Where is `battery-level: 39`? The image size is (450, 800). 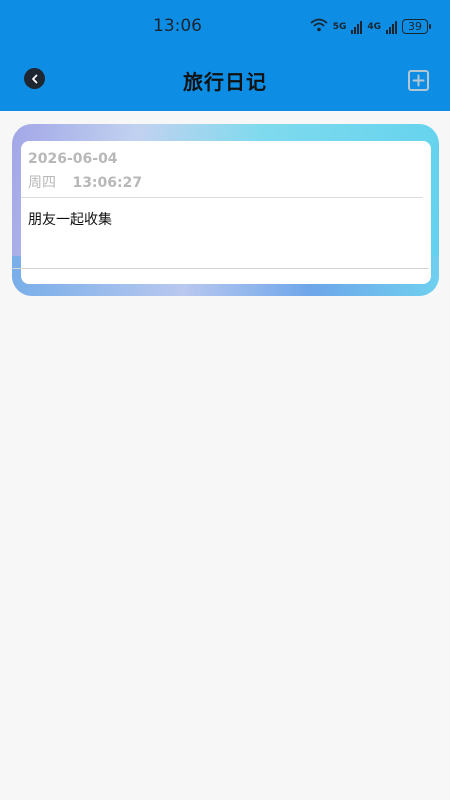 battery-level: 39 is located at coordinates (415, 26).